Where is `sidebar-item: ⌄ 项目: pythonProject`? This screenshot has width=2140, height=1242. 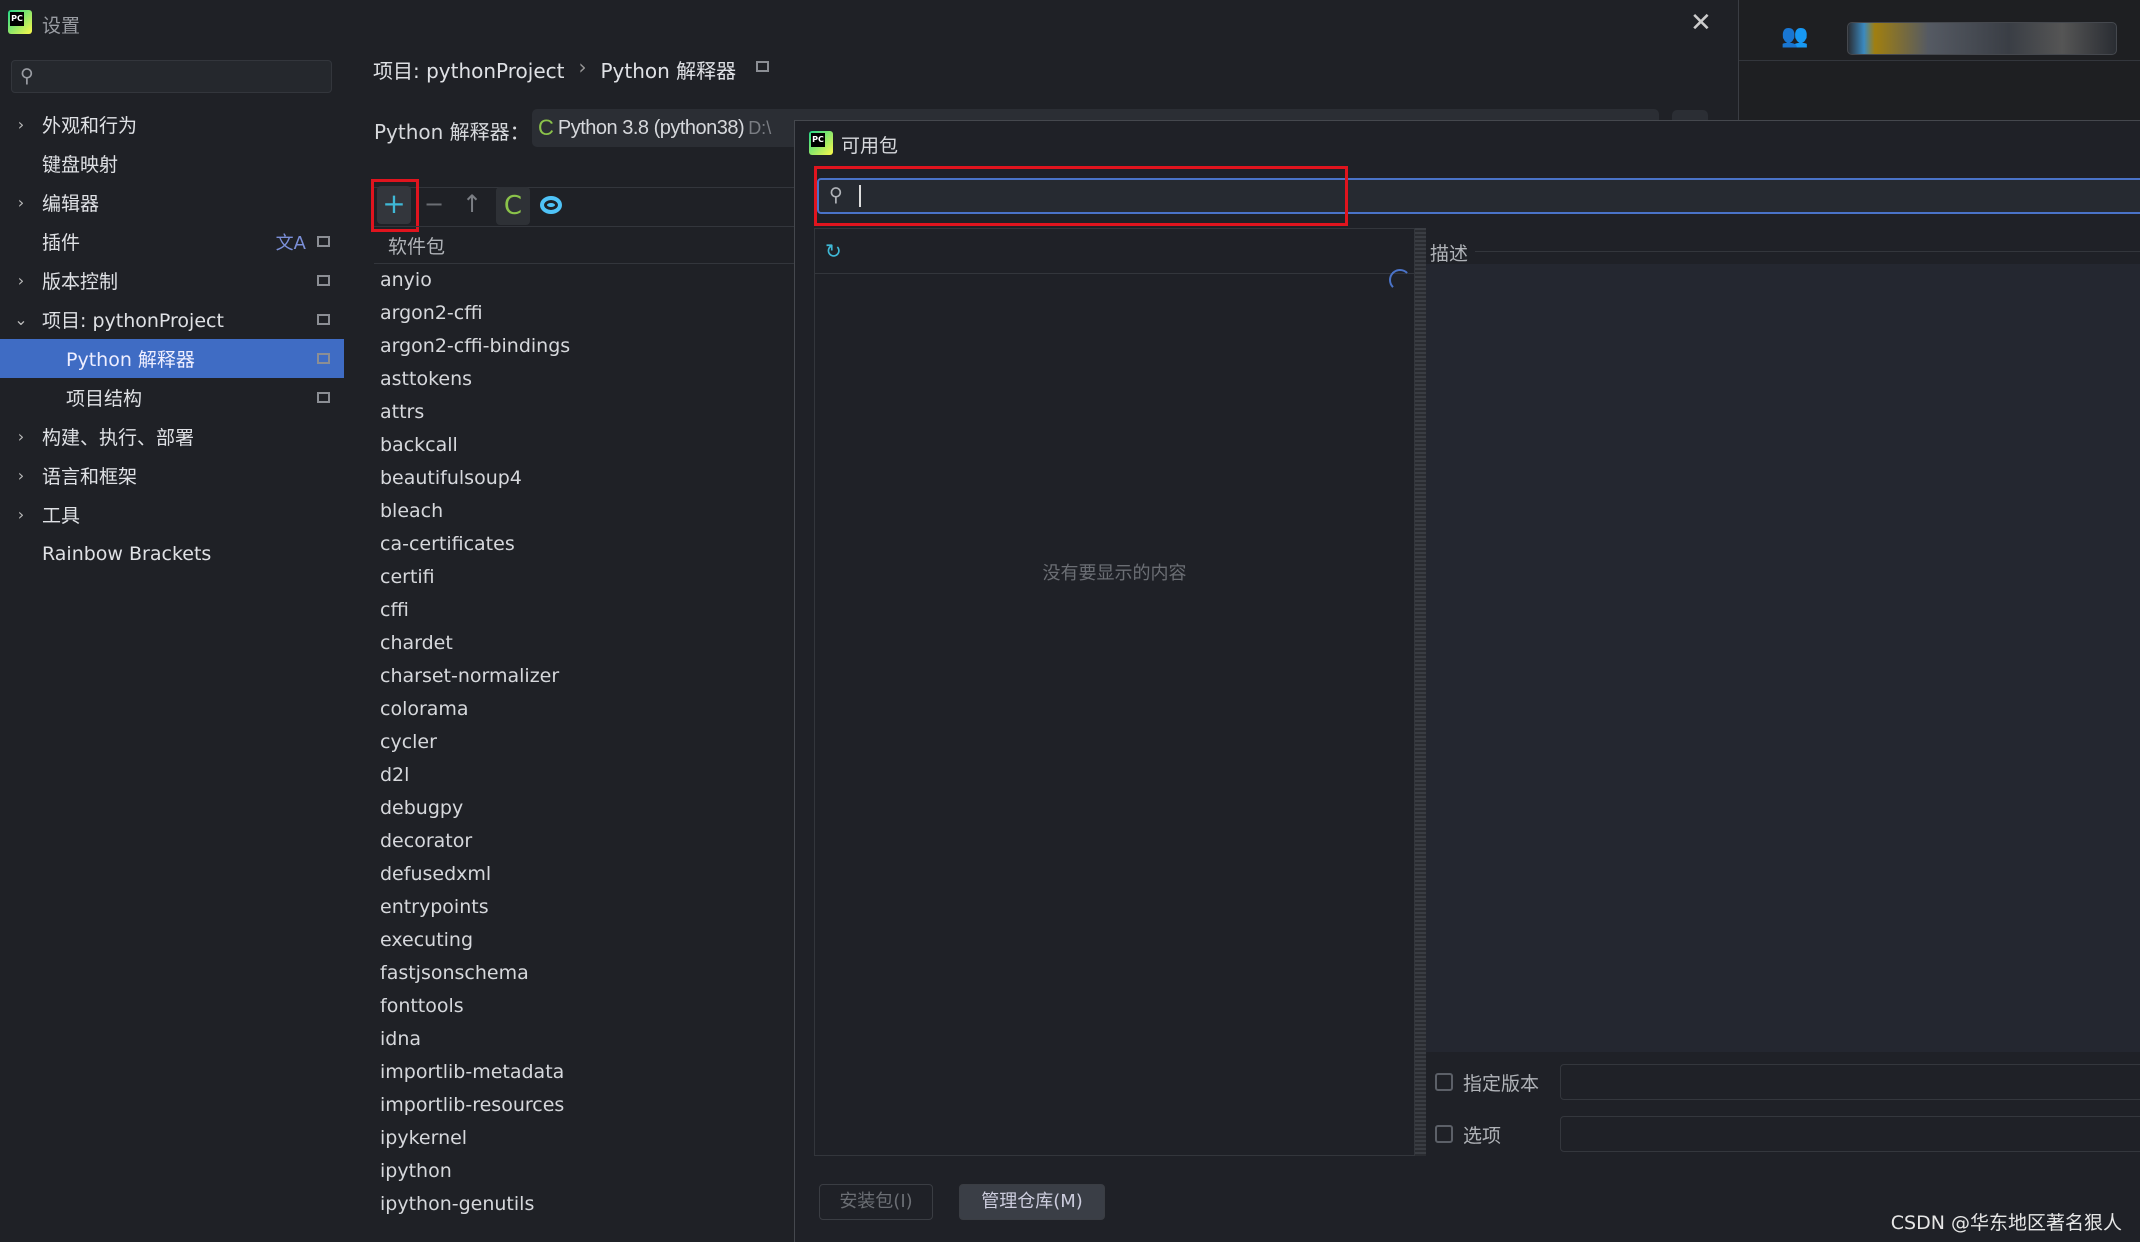
sidebar-item: ⌄ 项目: pythonProject is located at coordinates (172, 319).